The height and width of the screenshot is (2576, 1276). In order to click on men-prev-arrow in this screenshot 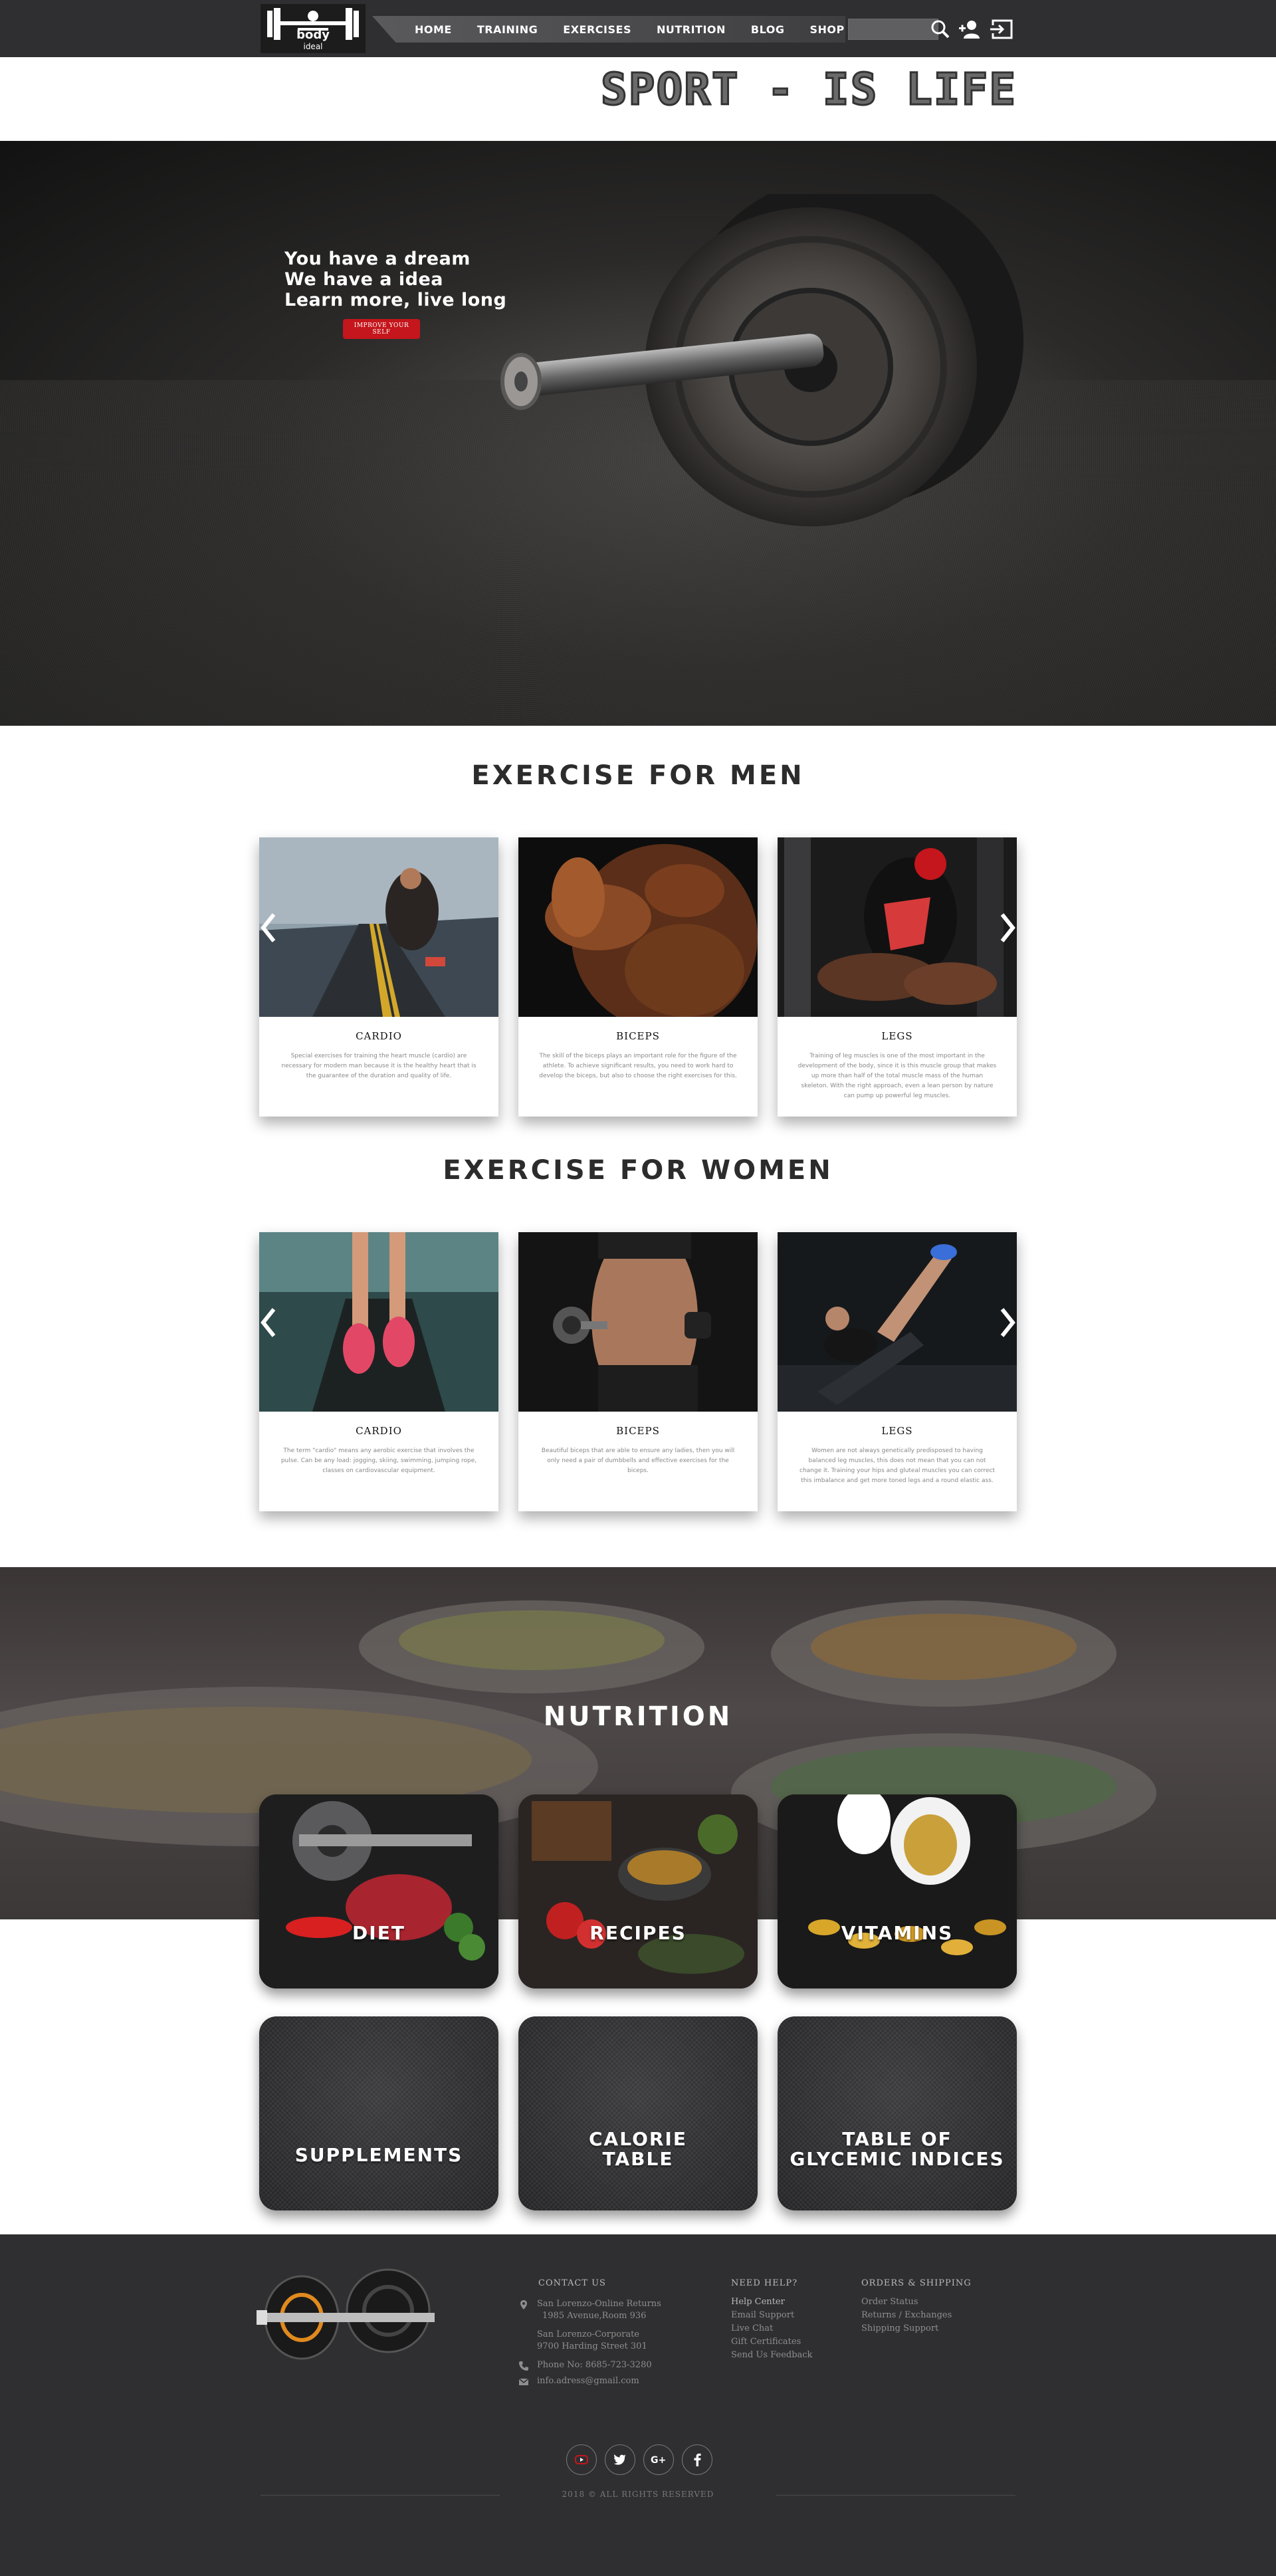, I will do `click(268, 928)`.